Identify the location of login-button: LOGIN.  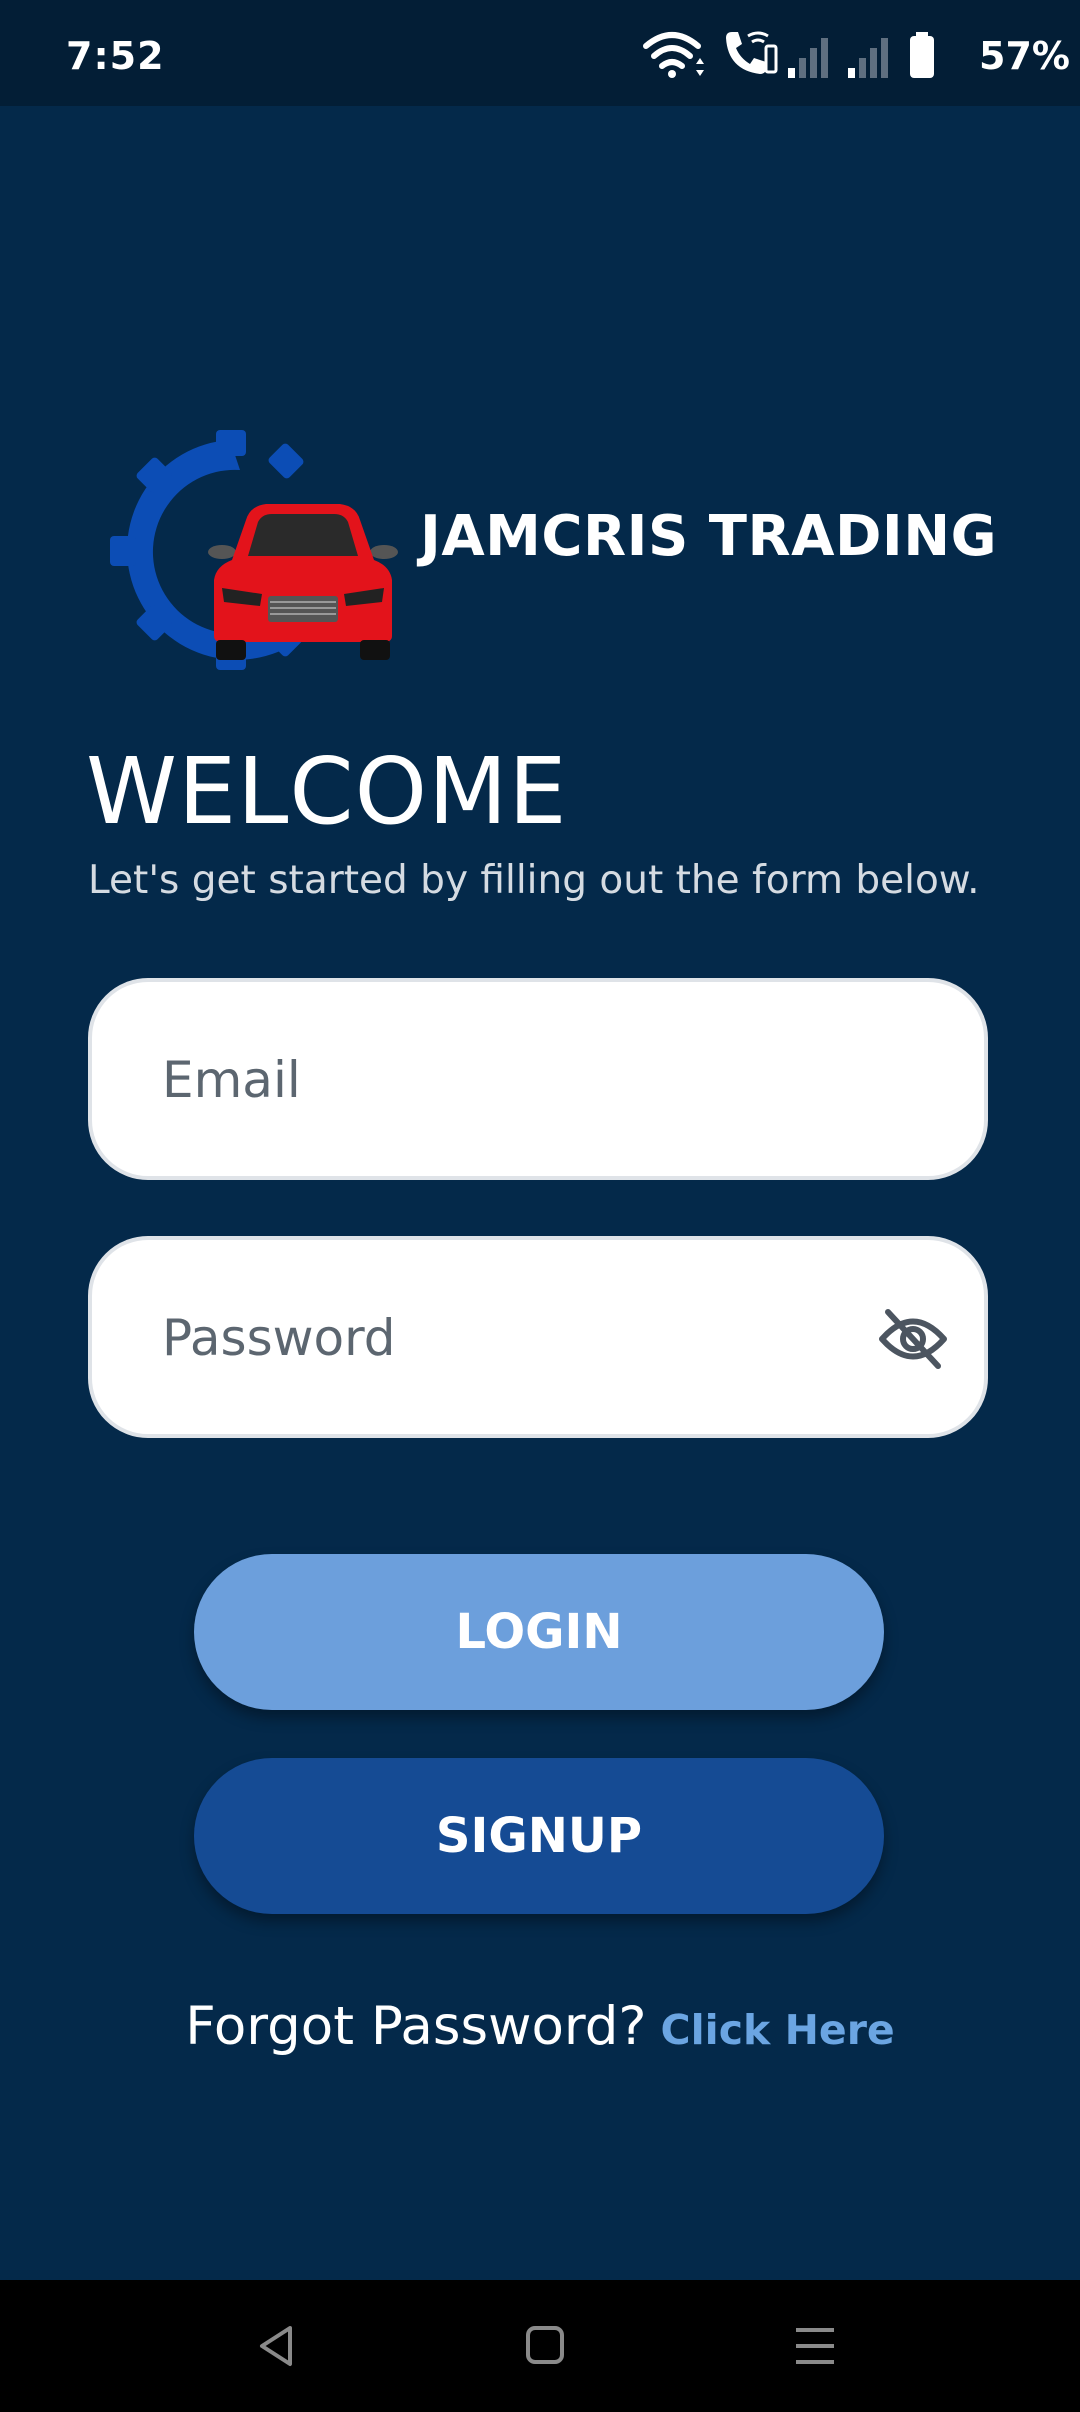
(539, 1632).